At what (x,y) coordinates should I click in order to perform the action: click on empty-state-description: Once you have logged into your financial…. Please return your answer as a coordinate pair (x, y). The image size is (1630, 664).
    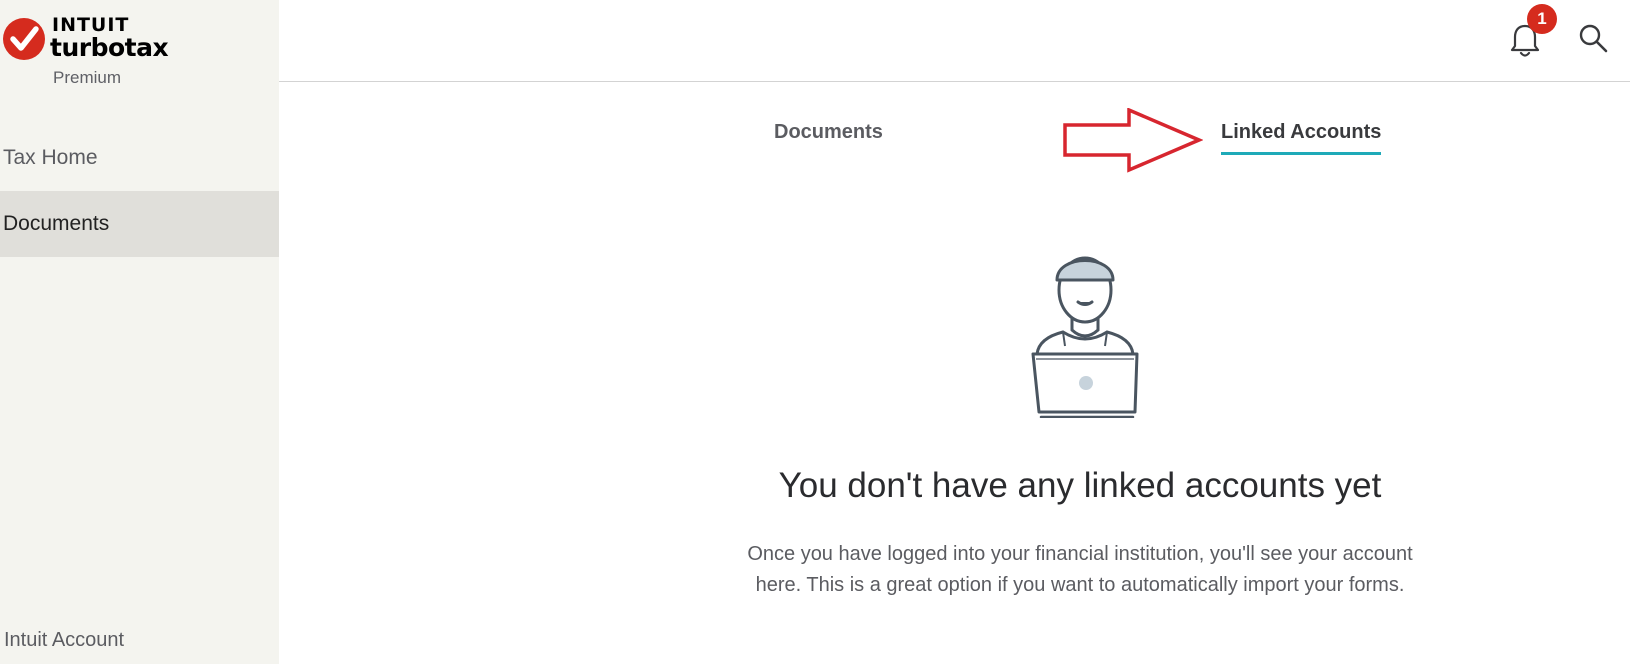
    Looking at the image, I should click on (1080, 570).